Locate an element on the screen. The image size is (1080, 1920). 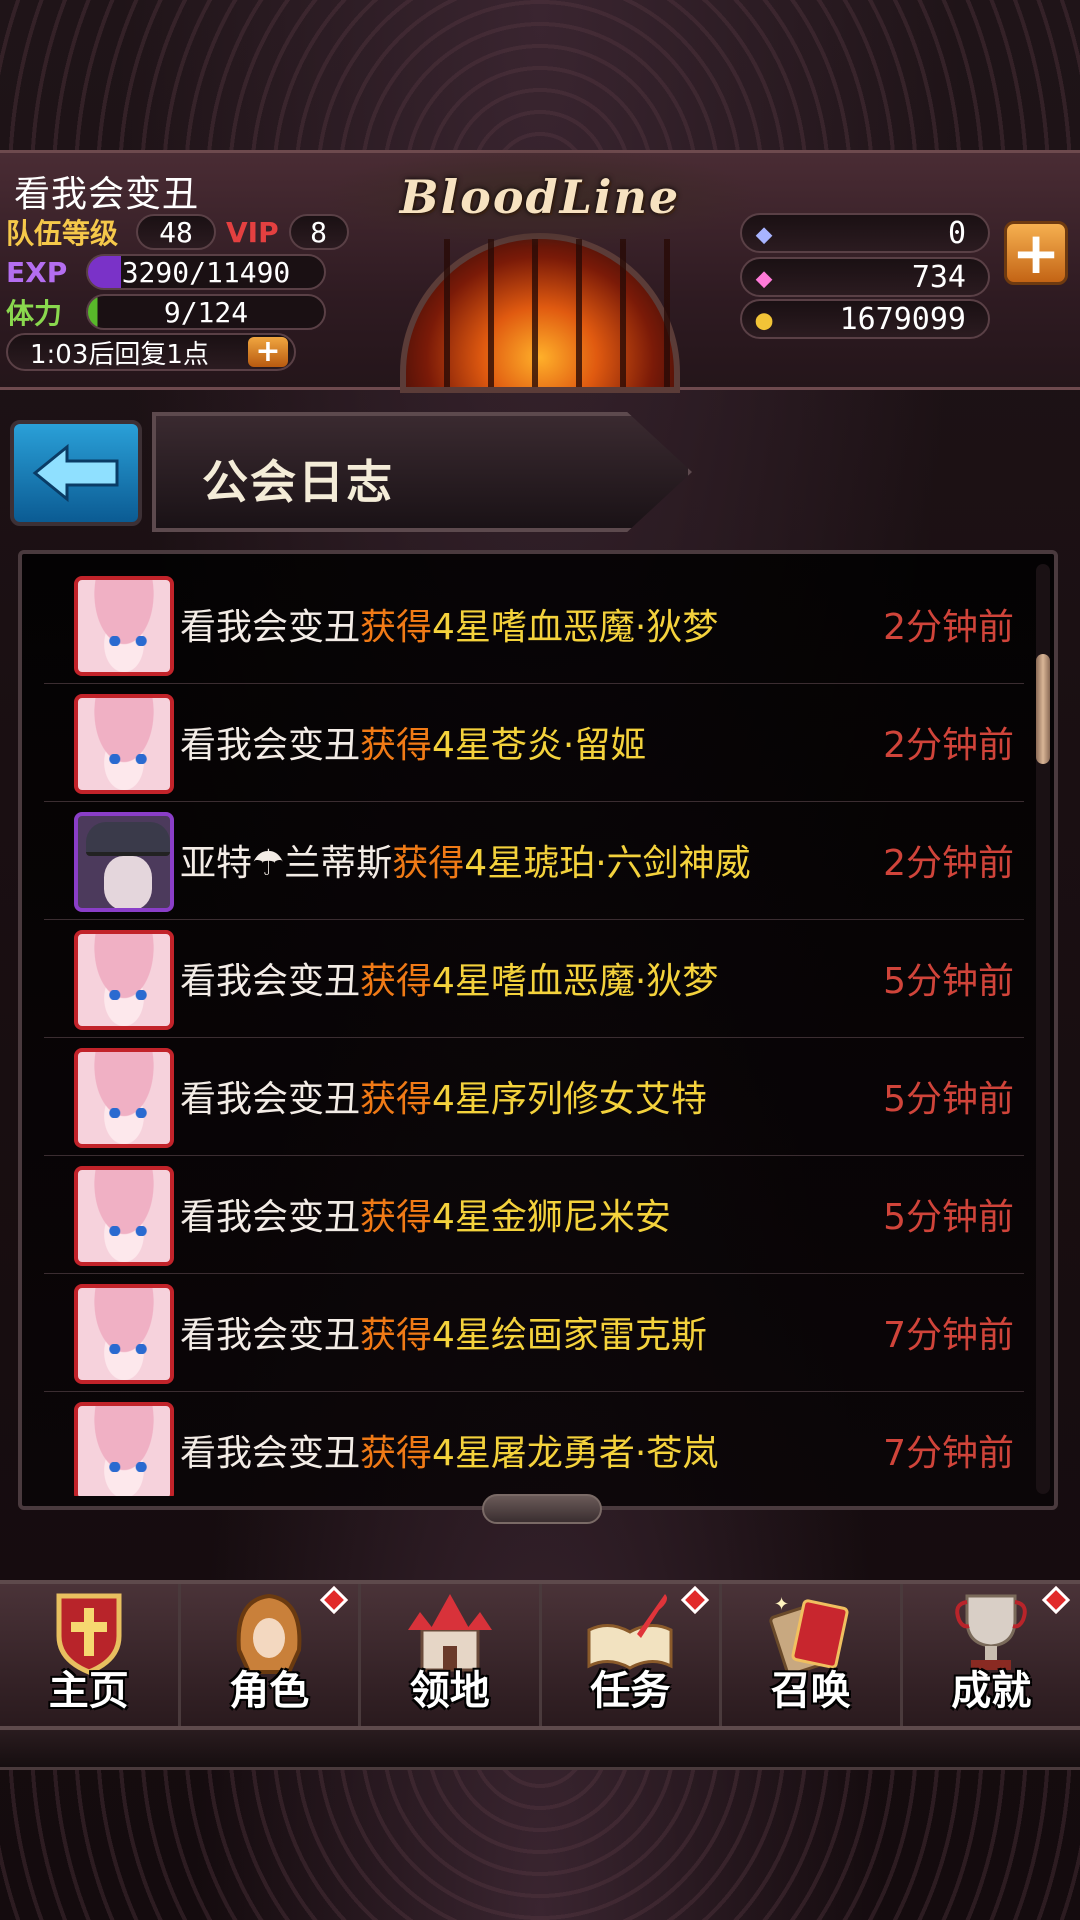
nav-label: 角色 is located at coordinates (269, 1691).